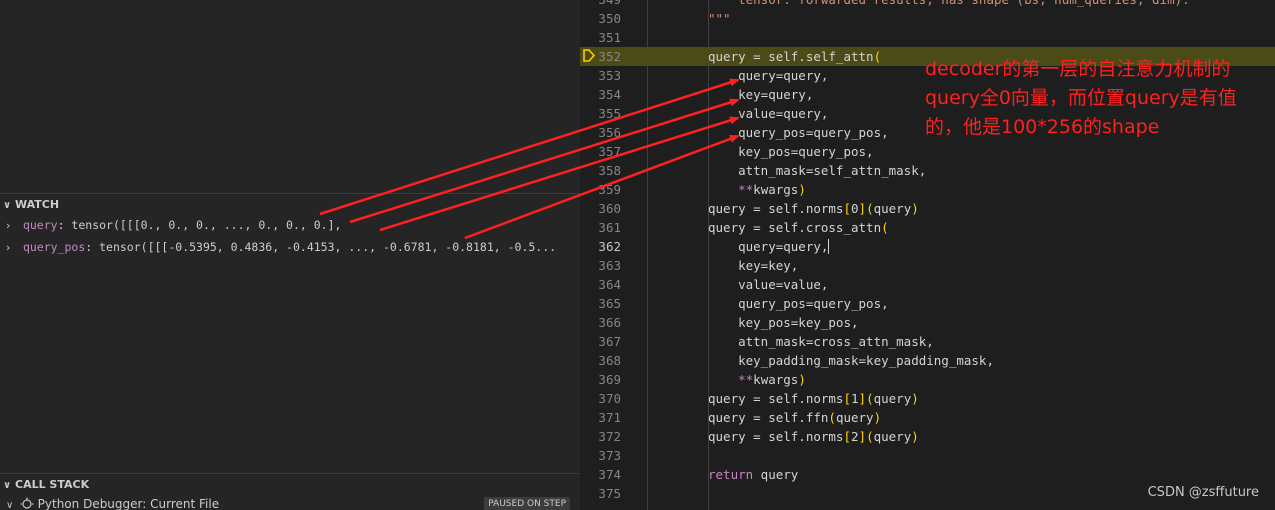  What do you see at coordinates (40, 225) in the screenshot?
I see `watch-item-name: query` at bounding box center [40, 225].